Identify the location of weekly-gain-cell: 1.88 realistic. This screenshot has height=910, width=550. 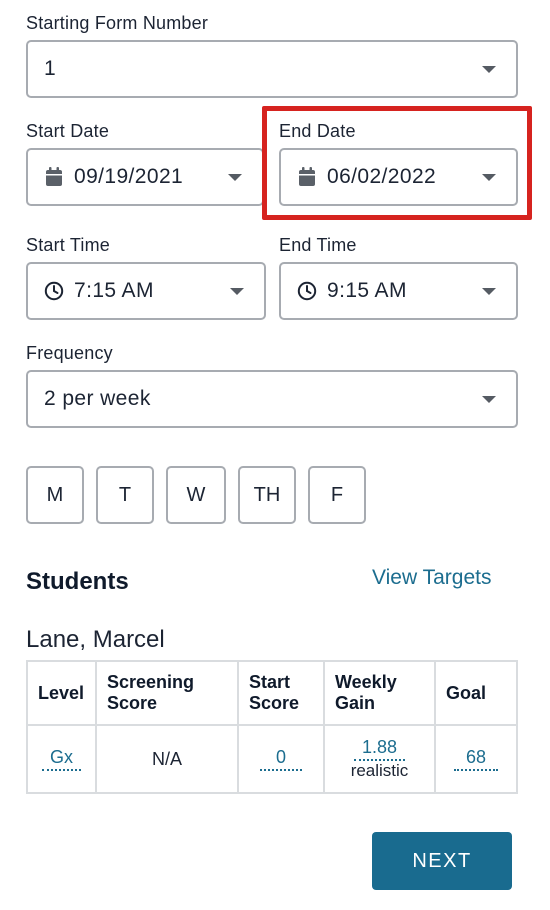
(379, 759).